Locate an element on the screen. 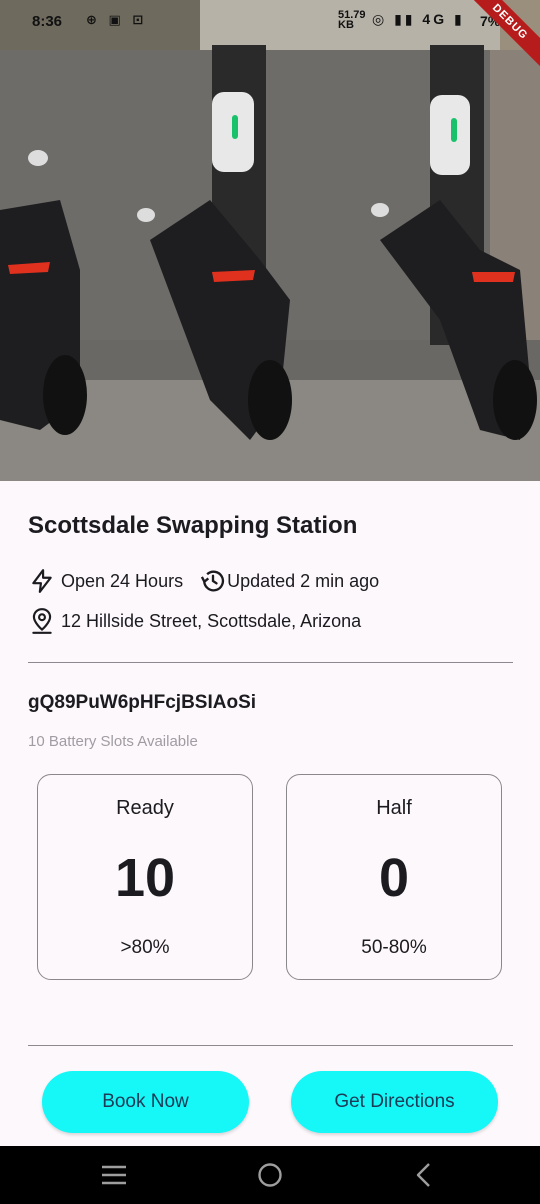  status-time: 8:36 is located at coordinates (47, 21).